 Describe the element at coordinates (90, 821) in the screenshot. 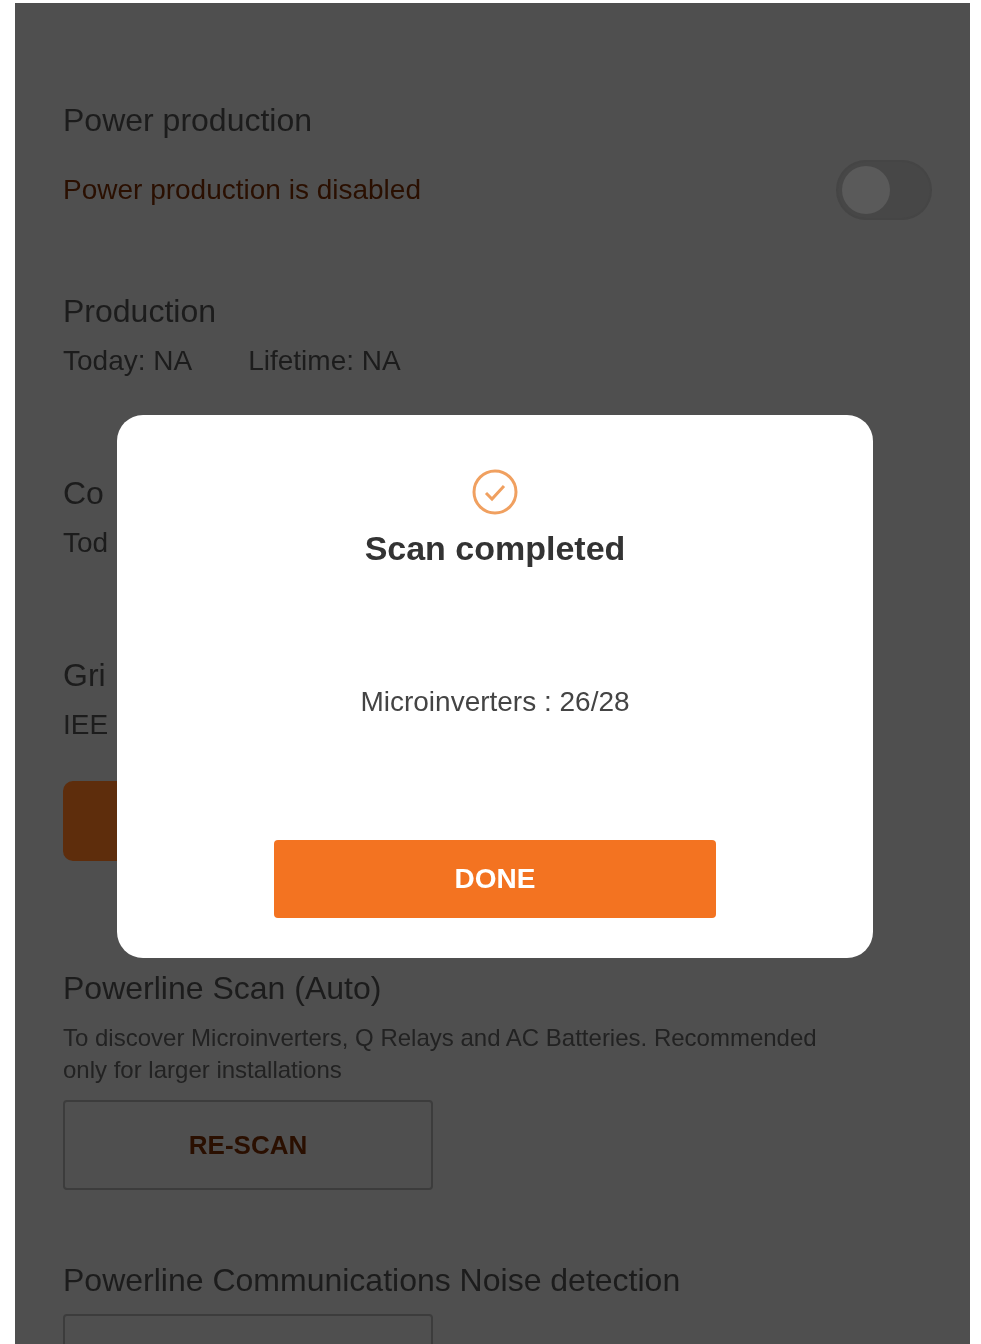

I see `action-button` at that location.